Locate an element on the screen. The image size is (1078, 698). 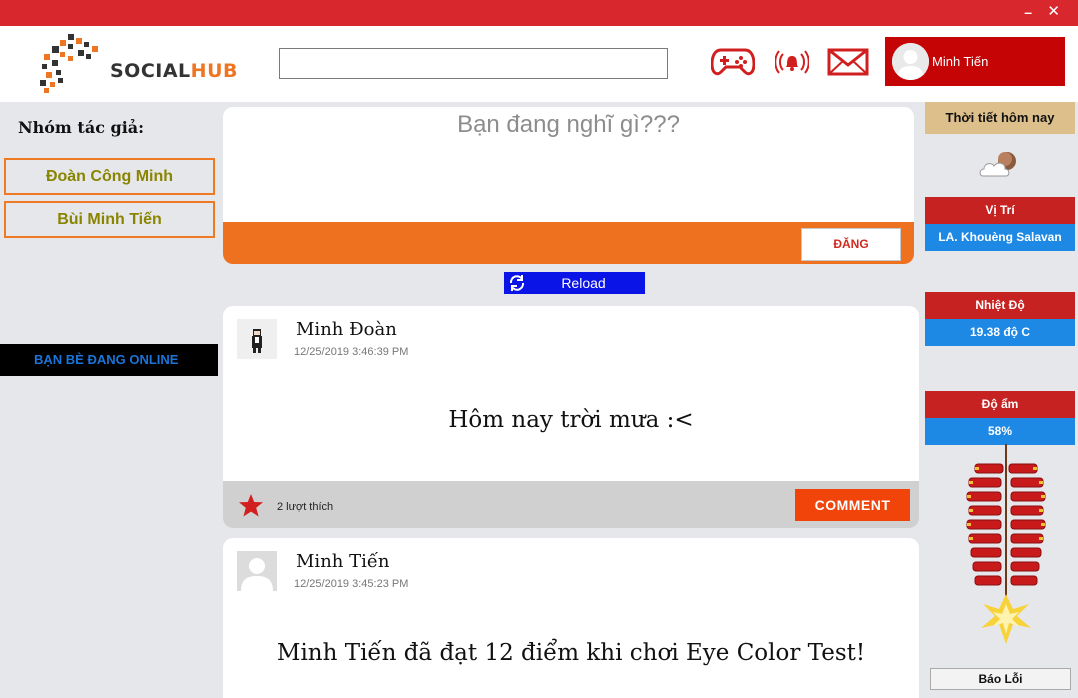
user-name: Minh Tiến is located at coordinates (960, 61).